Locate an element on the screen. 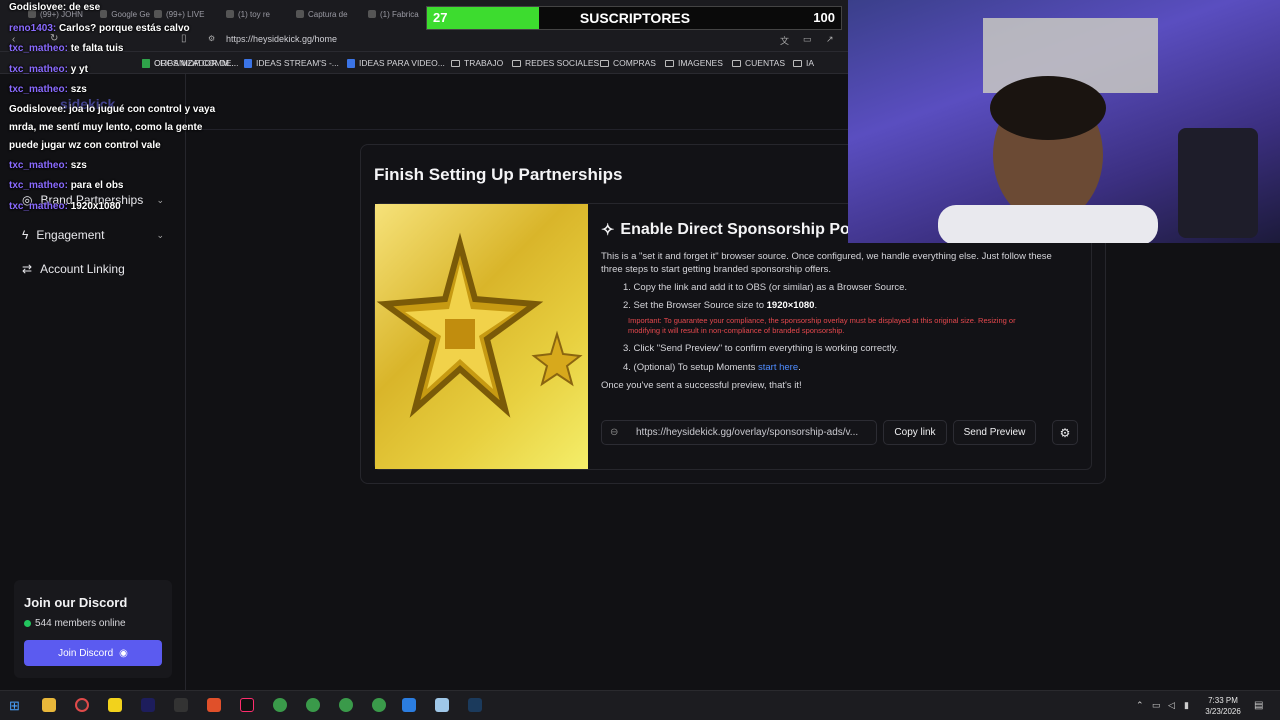  chat-message: joa lo jugué con control y vaya is located at coordinates (142, 109).